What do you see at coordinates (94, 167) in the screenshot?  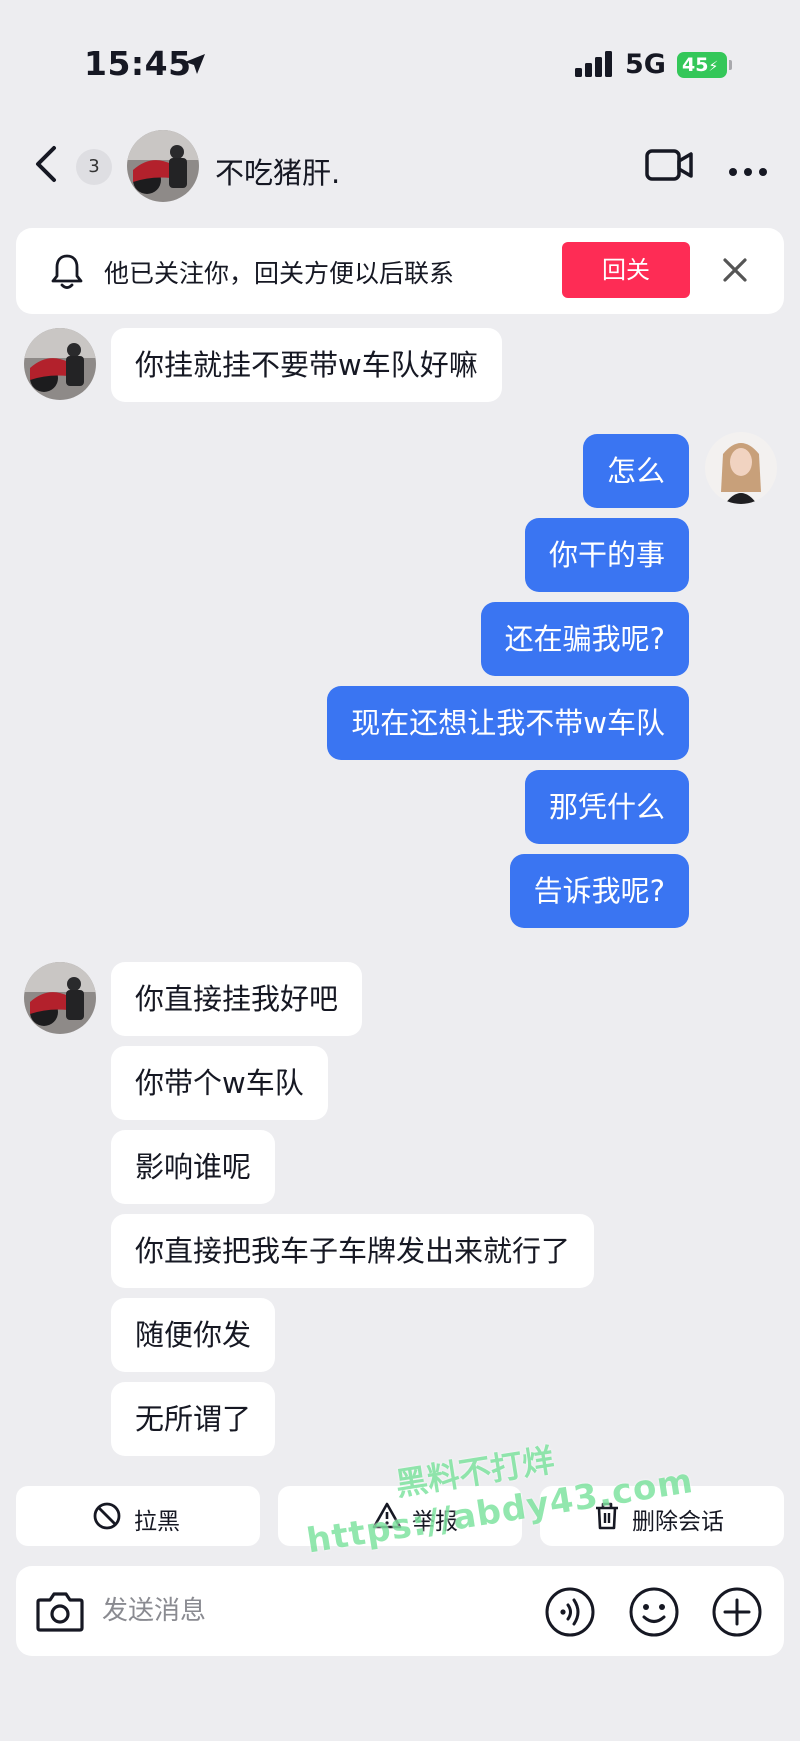 I see `unread-count-badge: 3` at bounding box center [94, 167].